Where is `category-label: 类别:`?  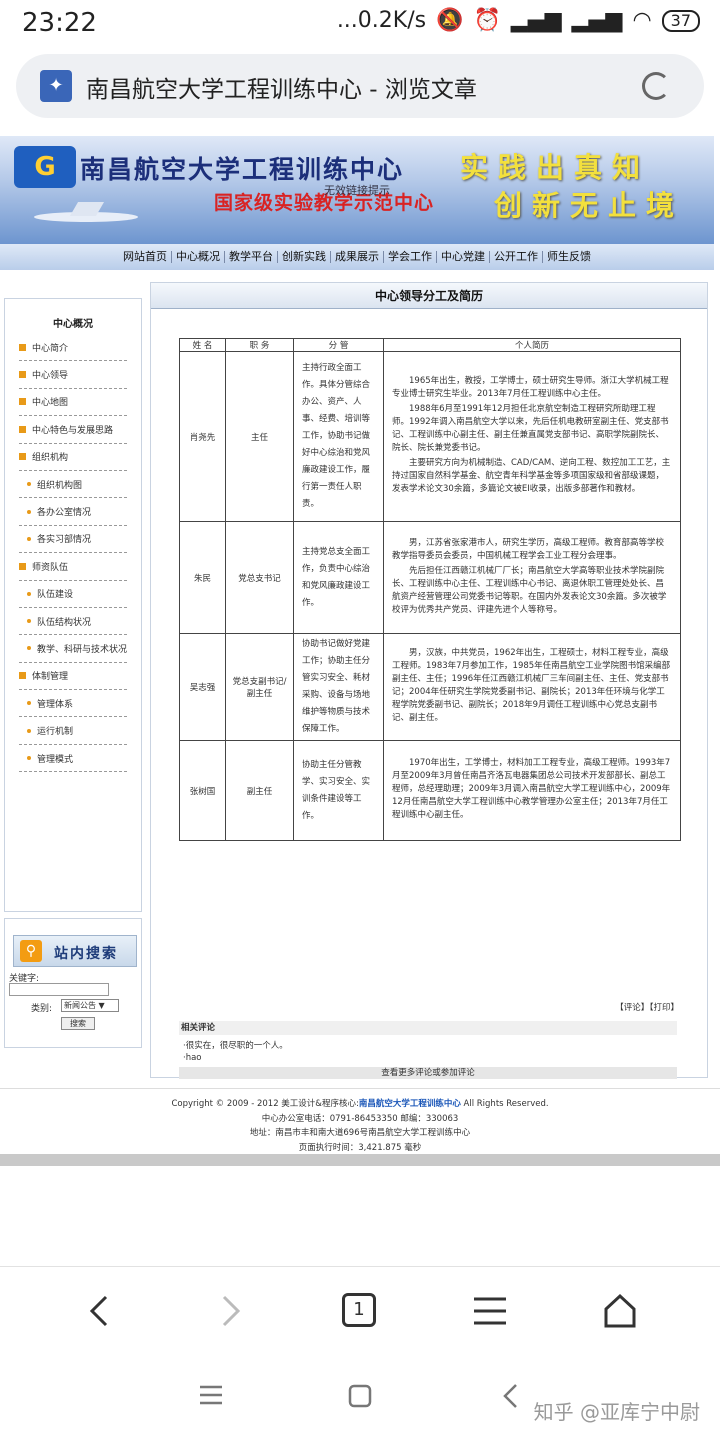 category-label: 类别: is located at coordinates (42, 1009).